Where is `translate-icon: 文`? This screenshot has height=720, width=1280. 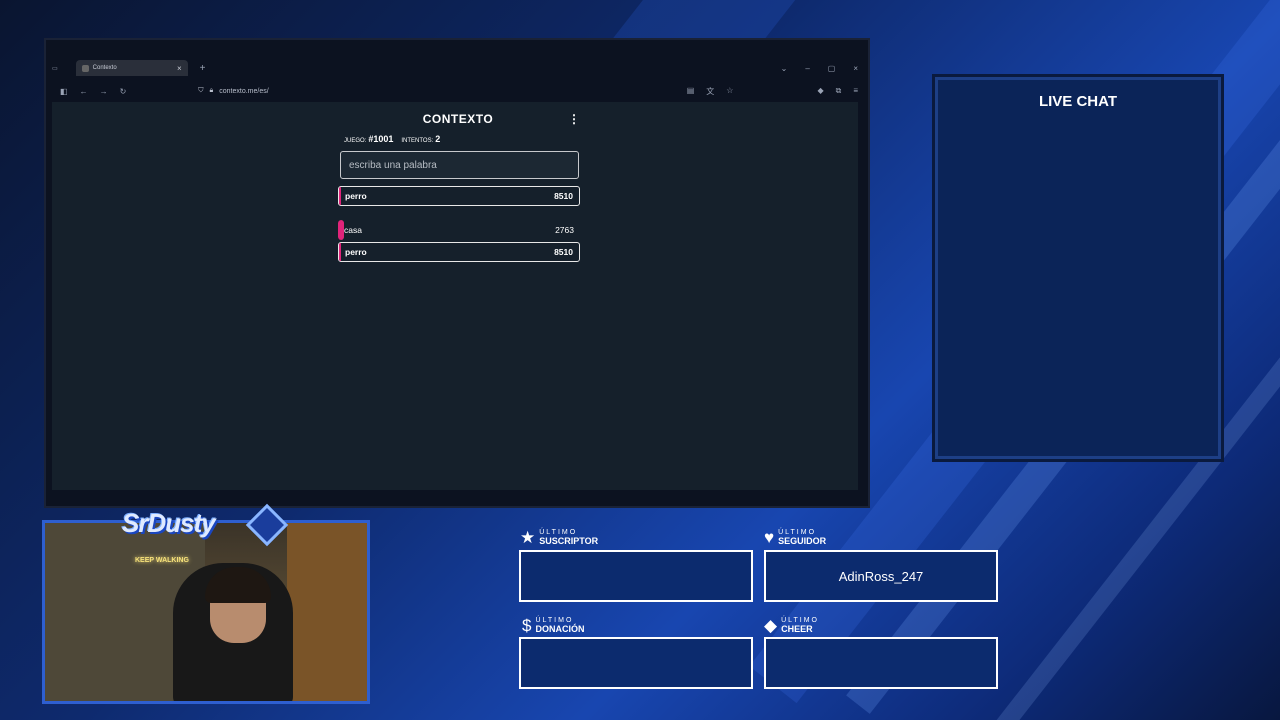
translate-icon: 文 is located at coordinates (710, 91).